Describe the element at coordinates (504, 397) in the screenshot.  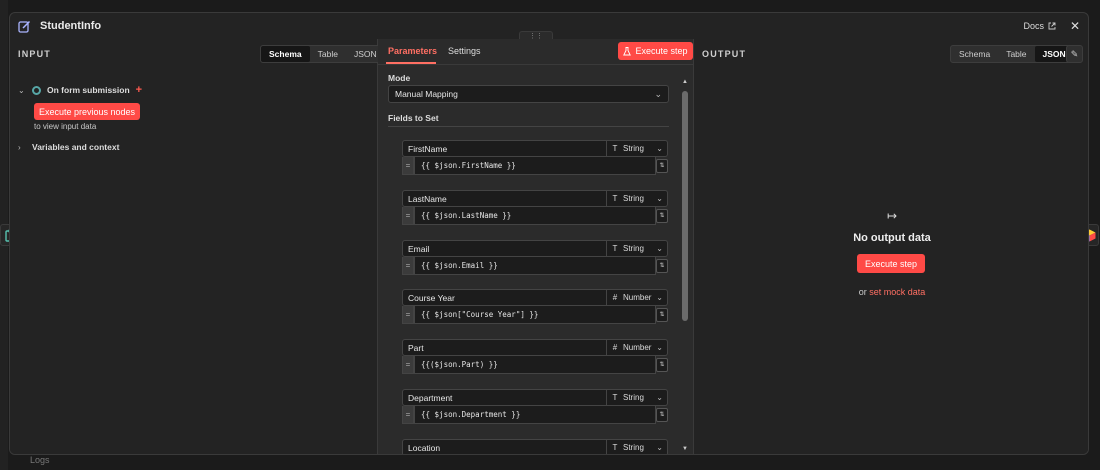
I see `field-name-input: Department` at that location.